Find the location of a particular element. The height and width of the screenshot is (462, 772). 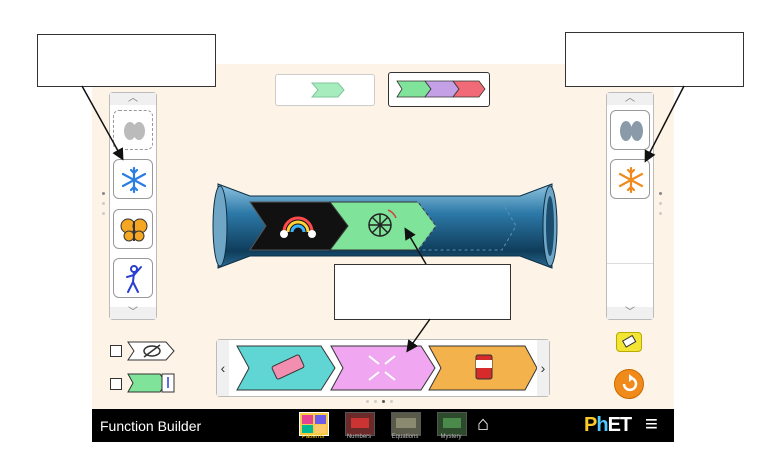

input-card-butterfly is located at coordinates (133, 229).